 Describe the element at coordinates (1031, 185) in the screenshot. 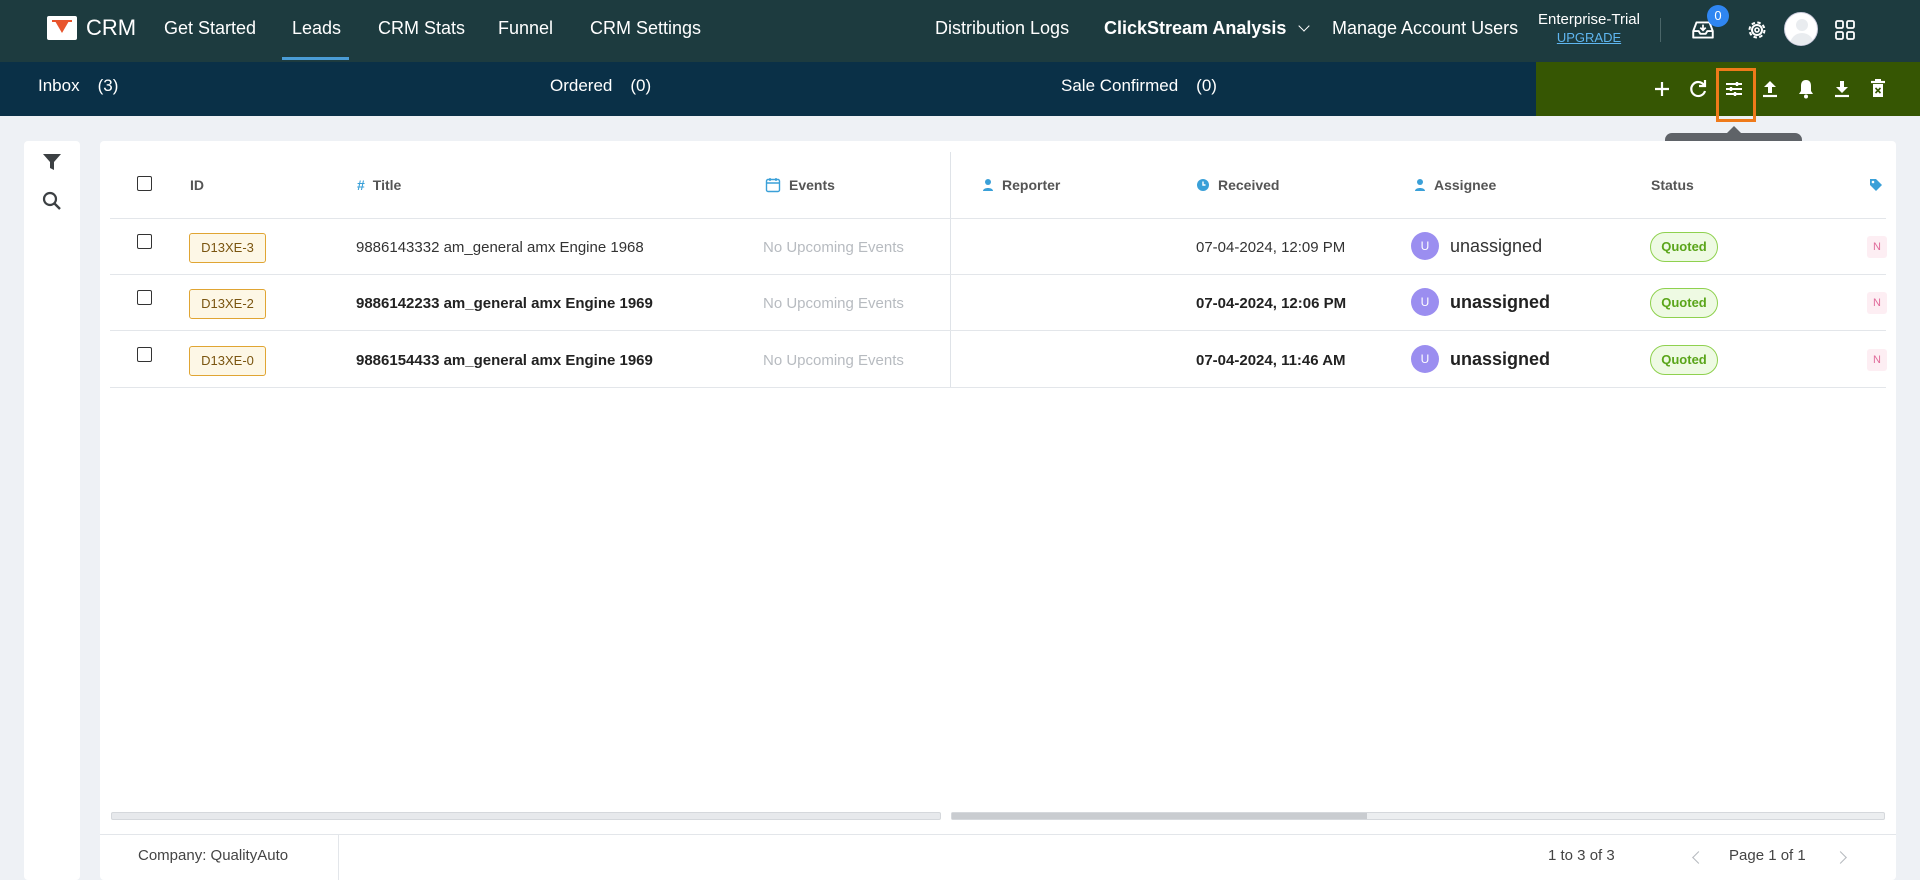

I see `header-reporter-label: Reporter` at that location.